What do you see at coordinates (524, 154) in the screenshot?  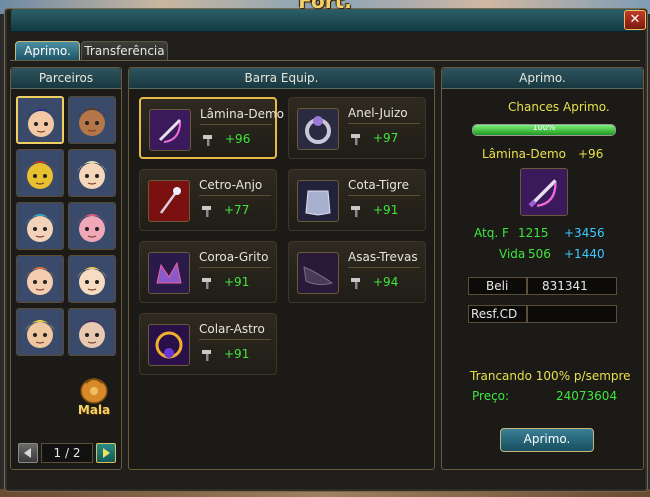 I see `upgrade-item-name: Lâmina-Demo` at bounding box center [524, 154].